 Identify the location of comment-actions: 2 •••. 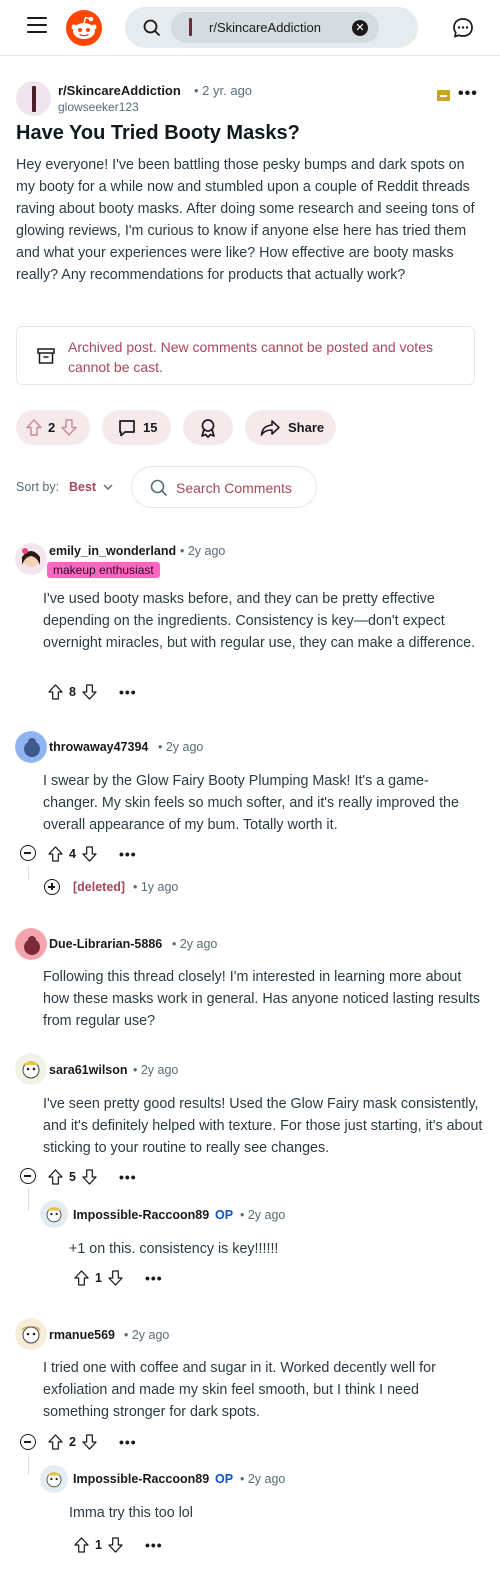
(92, 1442).